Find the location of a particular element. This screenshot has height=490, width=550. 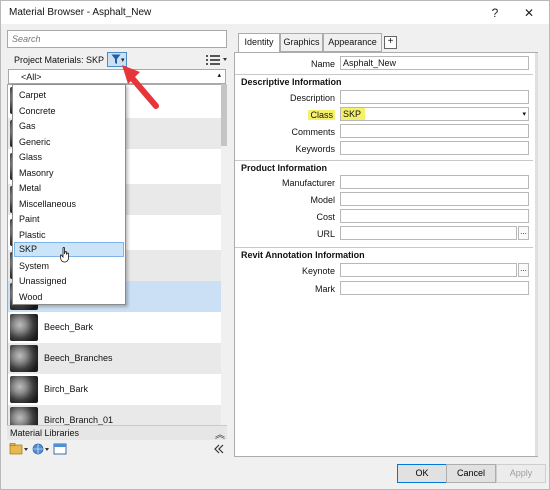

close-button: ✕ is located at coordinates (529, 13).